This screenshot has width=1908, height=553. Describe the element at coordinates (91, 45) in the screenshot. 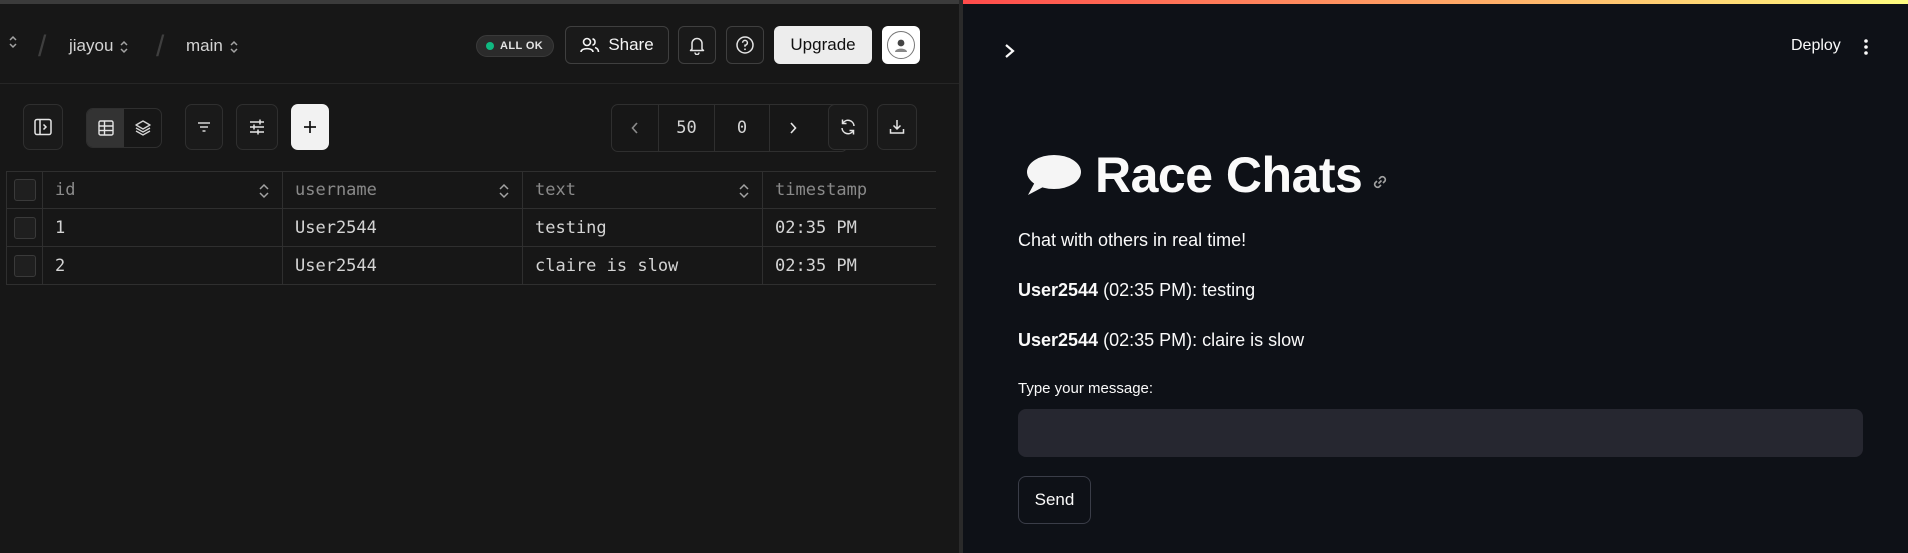

I see `project-name: jiayou` at that location.